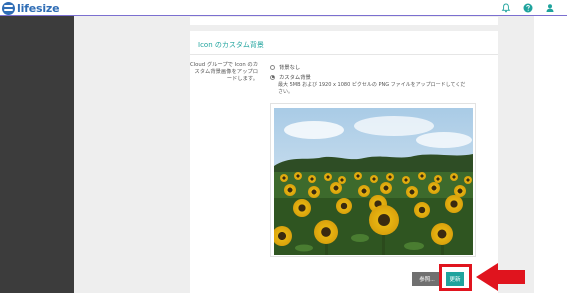 This screenshot has width=567, height=293. I want to click on radio-no-background, so click(272, 67).